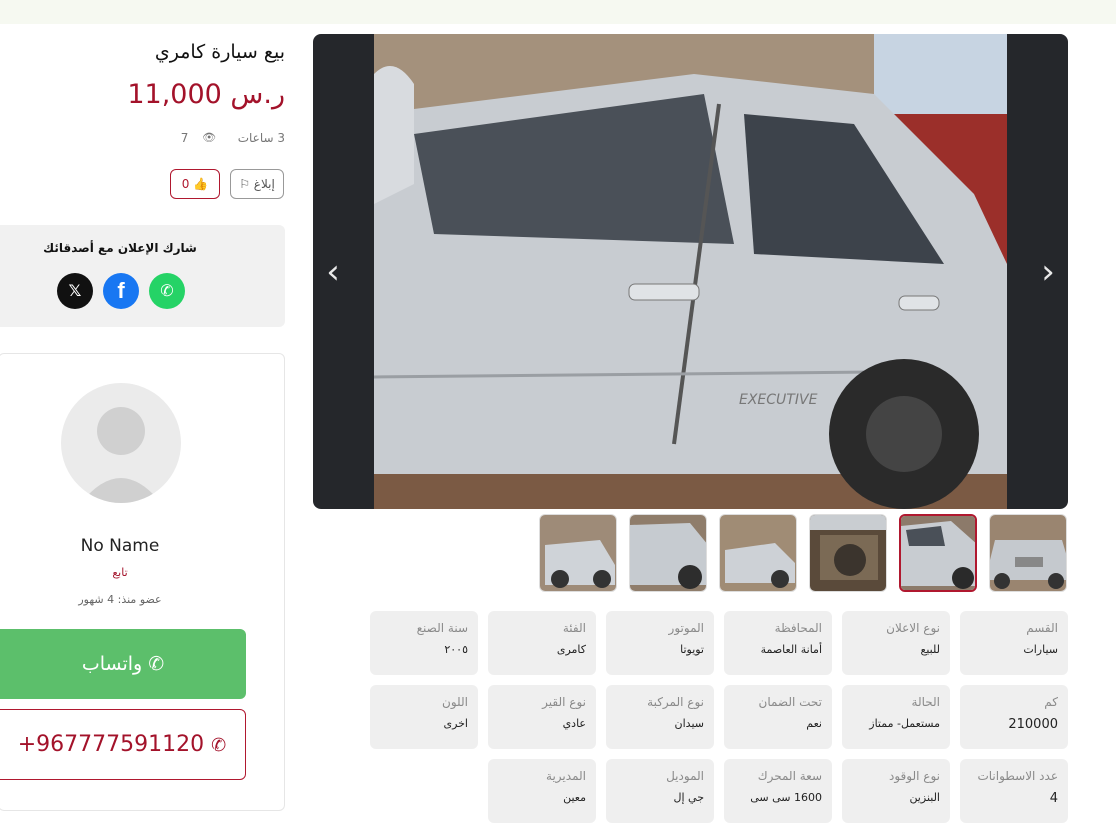 This screenshot has width=1116, height=823. Describe the element at coordinates (244, 184) in the screenshot. I see `flag-icon: ⚐` at that location.